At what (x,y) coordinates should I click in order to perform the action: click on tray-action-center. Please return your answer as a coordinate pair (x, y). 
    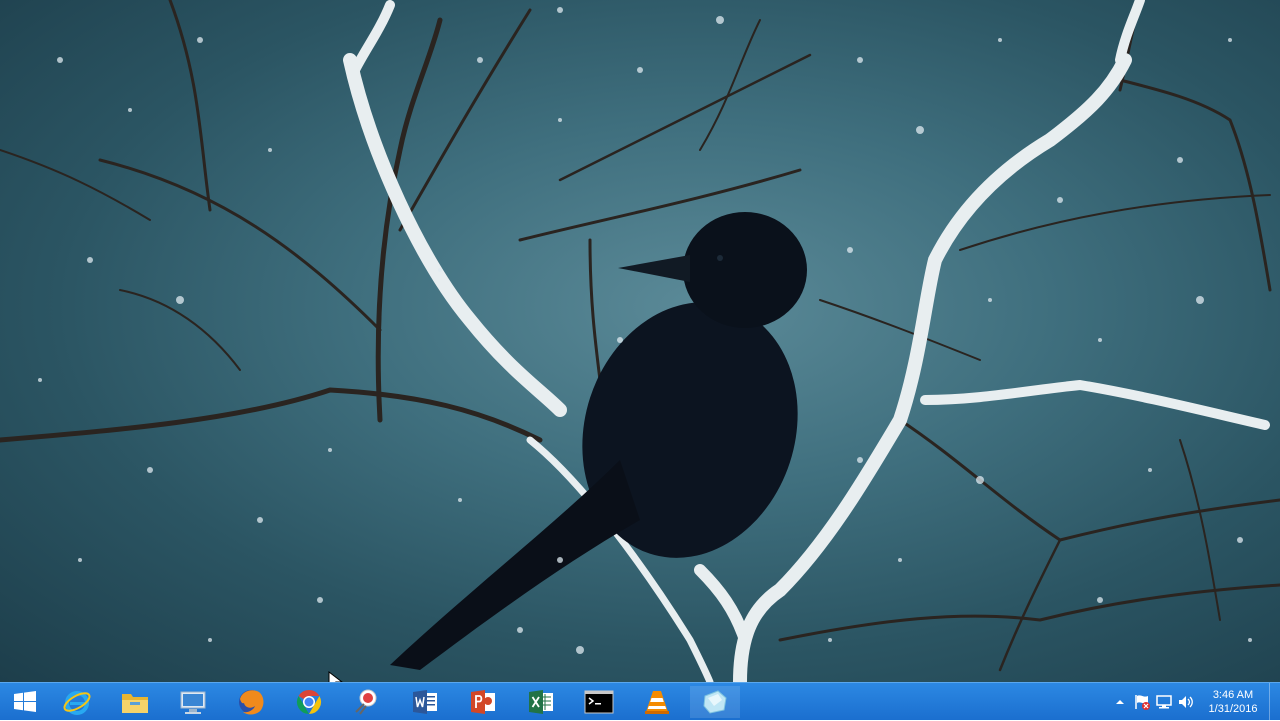
    Looking at the image, I should click on (1142, 702).